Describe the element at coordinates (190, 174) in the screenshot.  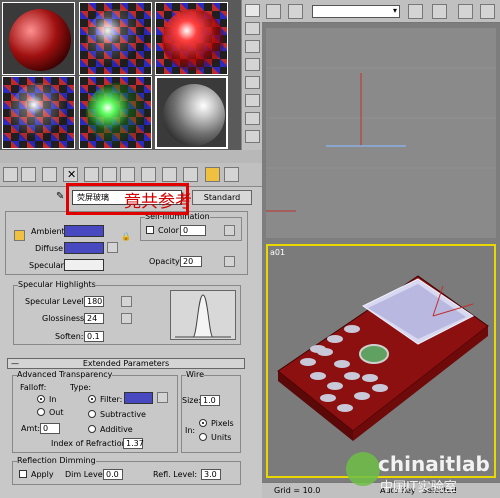
I see `show-end-result-icon` at that location.